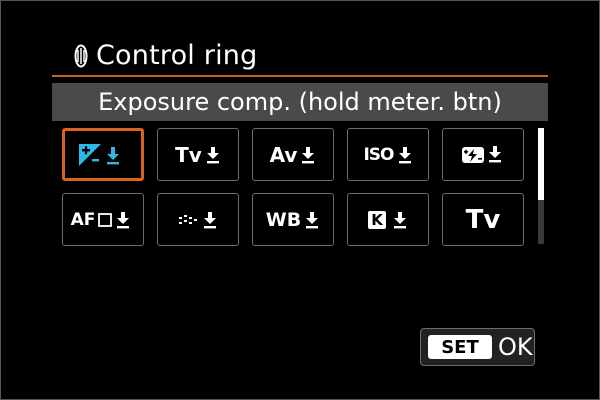 The width and height of the screenshot is (600, 400). What do you see at coordinates (460, 347) in the screenshot?
I see `set-button-badge: SET` at bounding box center [460, 347].